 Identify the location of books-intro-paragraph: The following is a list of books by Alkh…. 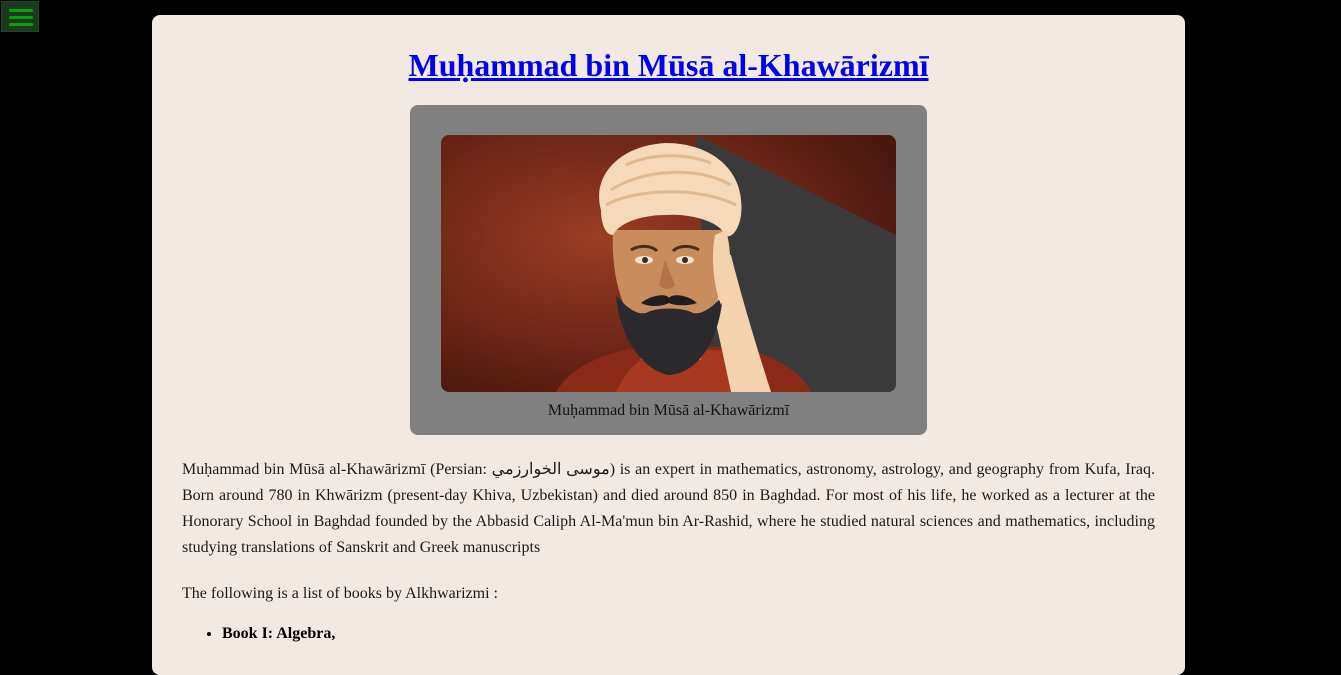
(340, 593).